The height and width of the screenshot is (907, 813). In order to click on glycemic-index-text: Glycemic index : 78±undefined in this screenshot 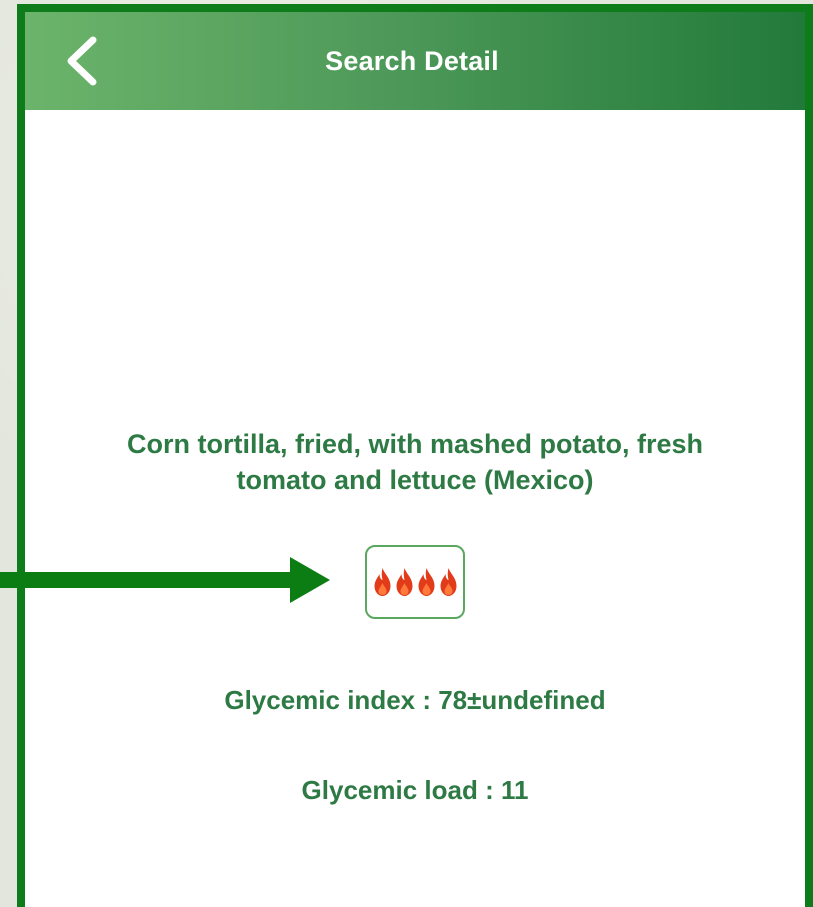, I will do `click(415, 700)`.